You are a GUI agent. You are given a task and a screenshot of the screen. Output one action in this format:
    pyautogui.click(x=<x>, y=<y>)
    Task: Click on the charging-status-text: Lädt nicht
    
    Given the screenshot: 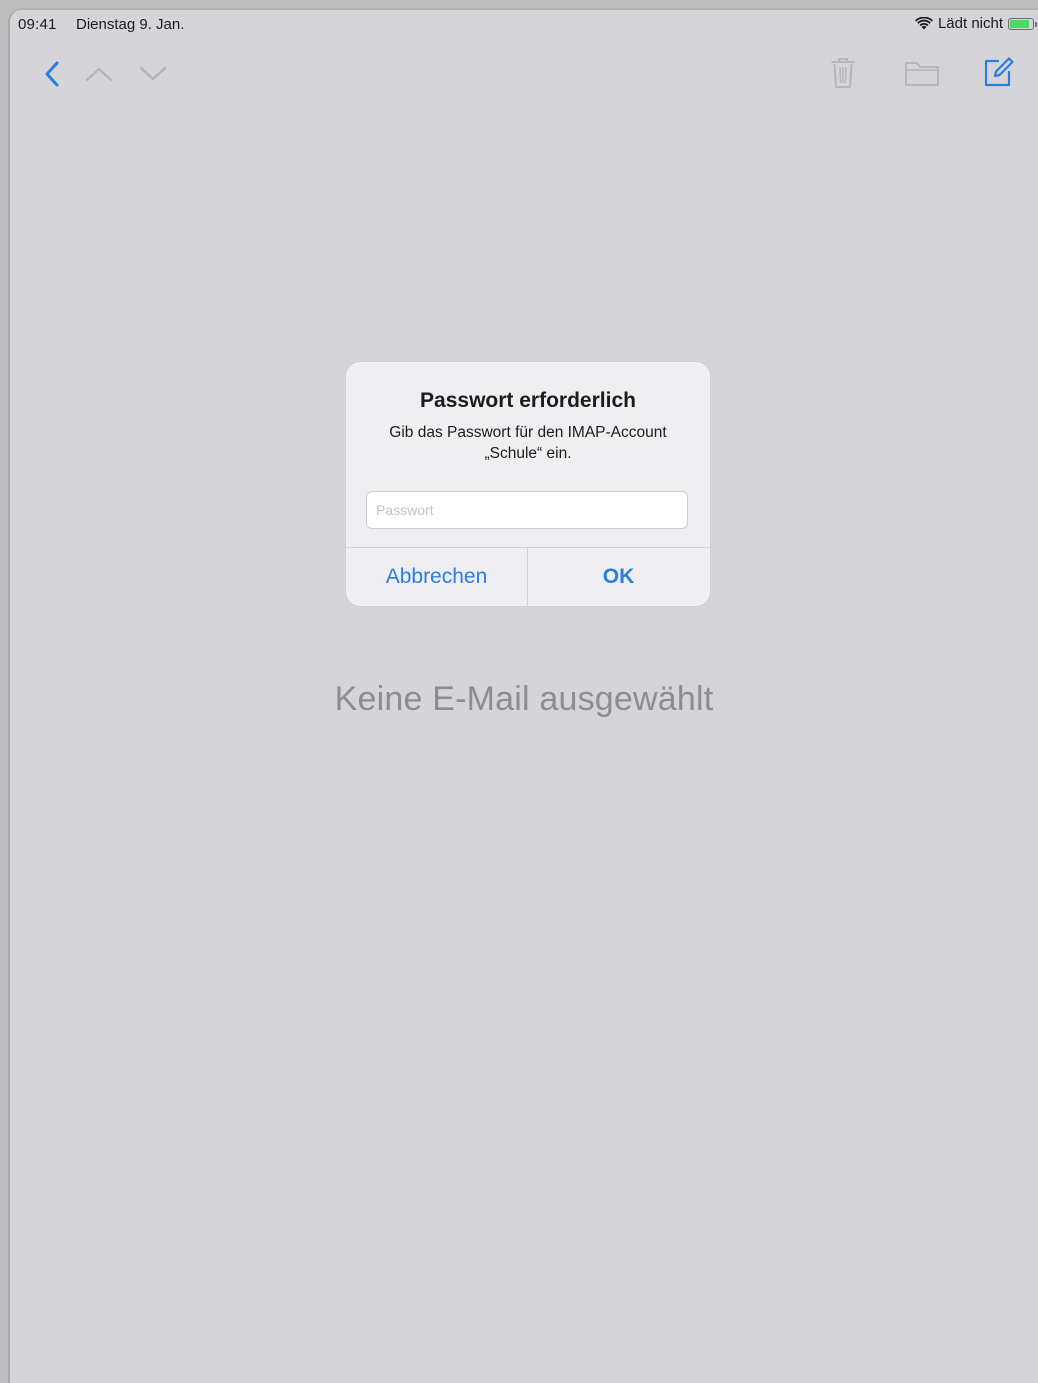 What is the action you would take?
    pyautogui.click(x=970, y=23)
    